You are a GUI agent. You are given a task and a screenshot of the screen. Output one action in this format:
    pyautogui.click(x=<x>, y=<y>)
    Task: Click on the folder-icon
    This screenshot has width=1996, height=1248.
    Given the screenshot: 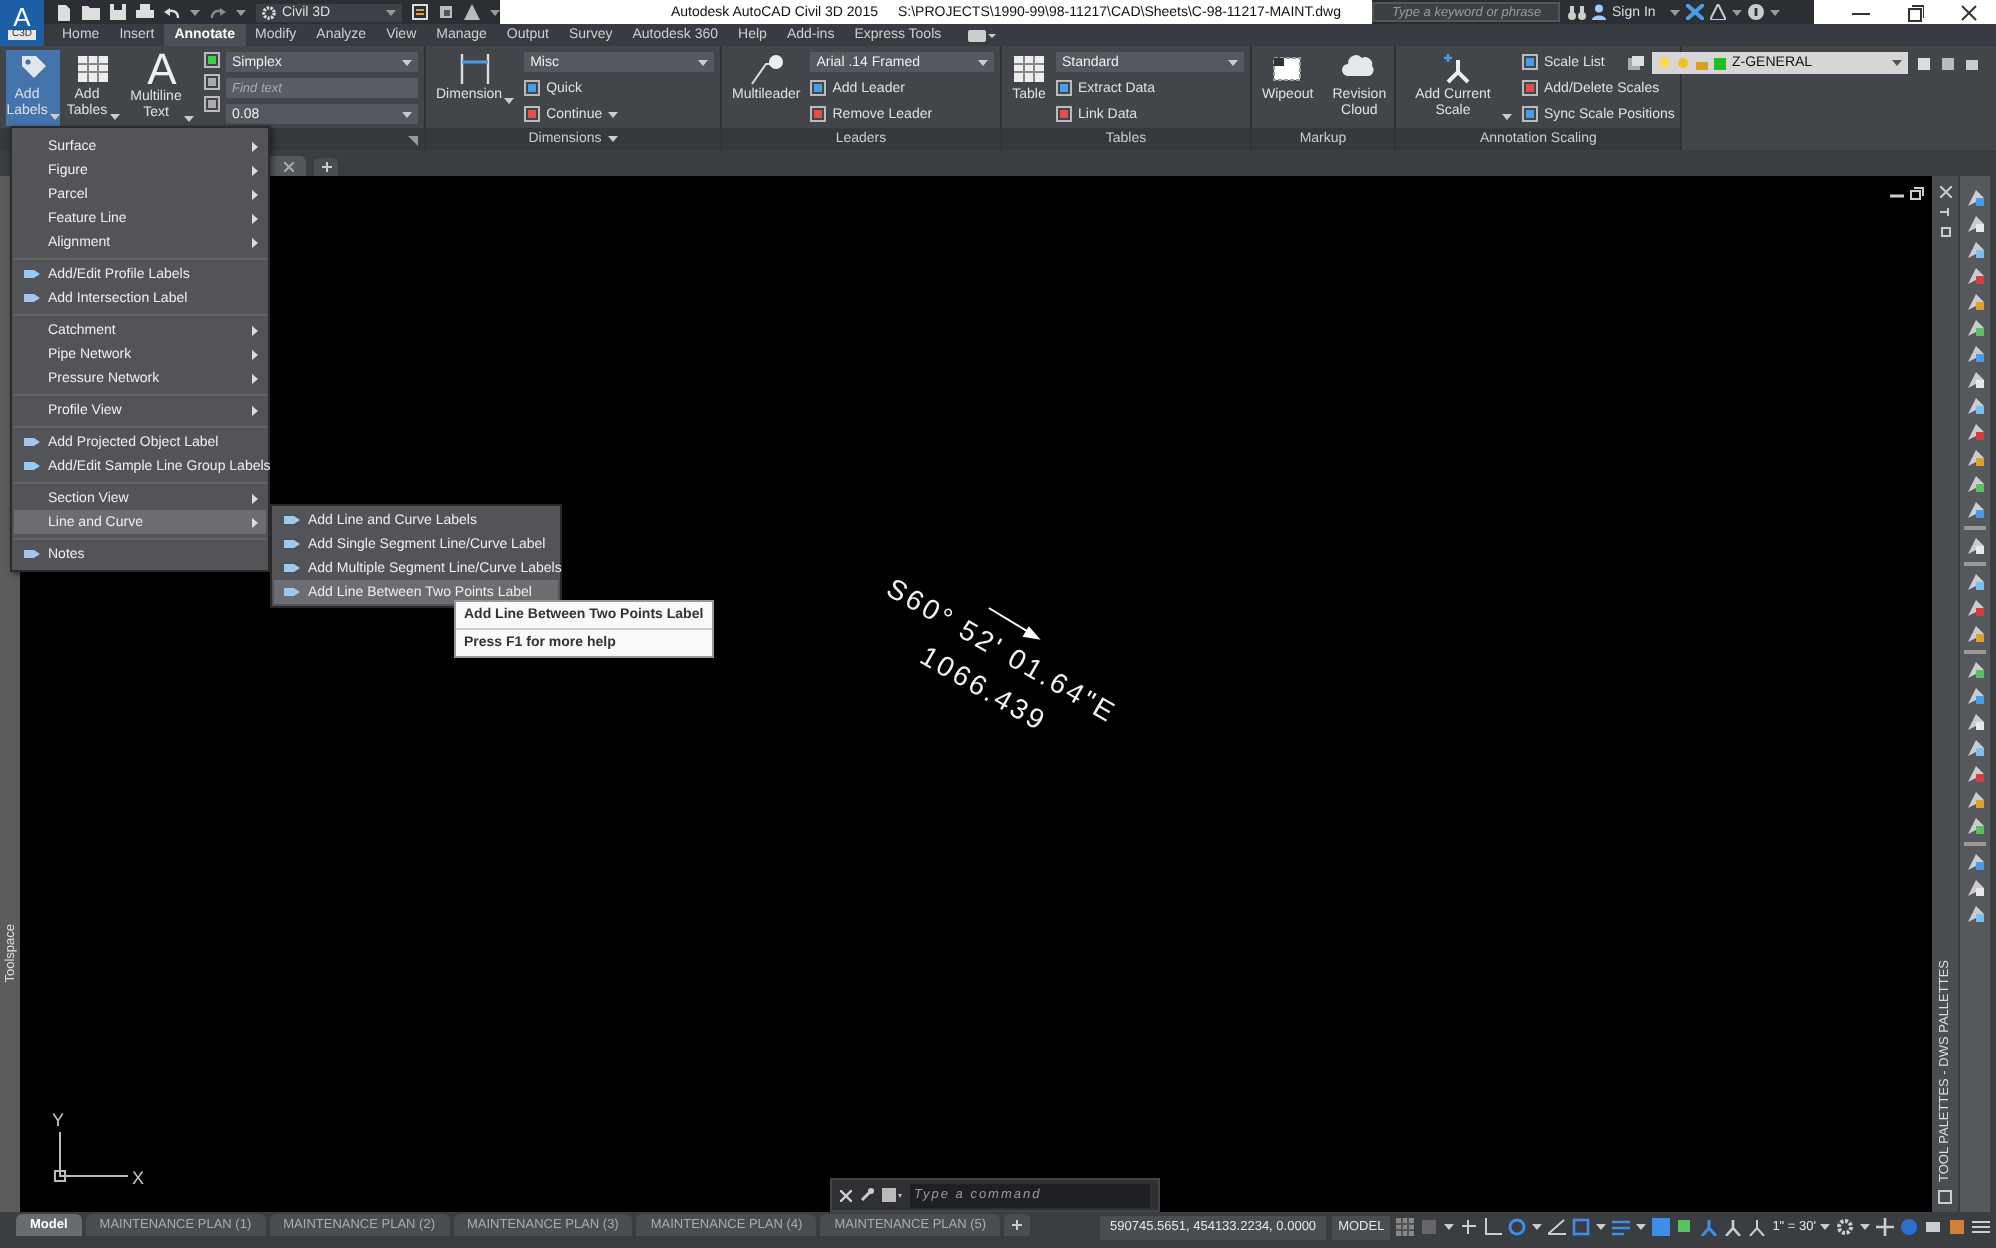 What is the action you would take?
    pyautogui.click(x=91, y=12)
    